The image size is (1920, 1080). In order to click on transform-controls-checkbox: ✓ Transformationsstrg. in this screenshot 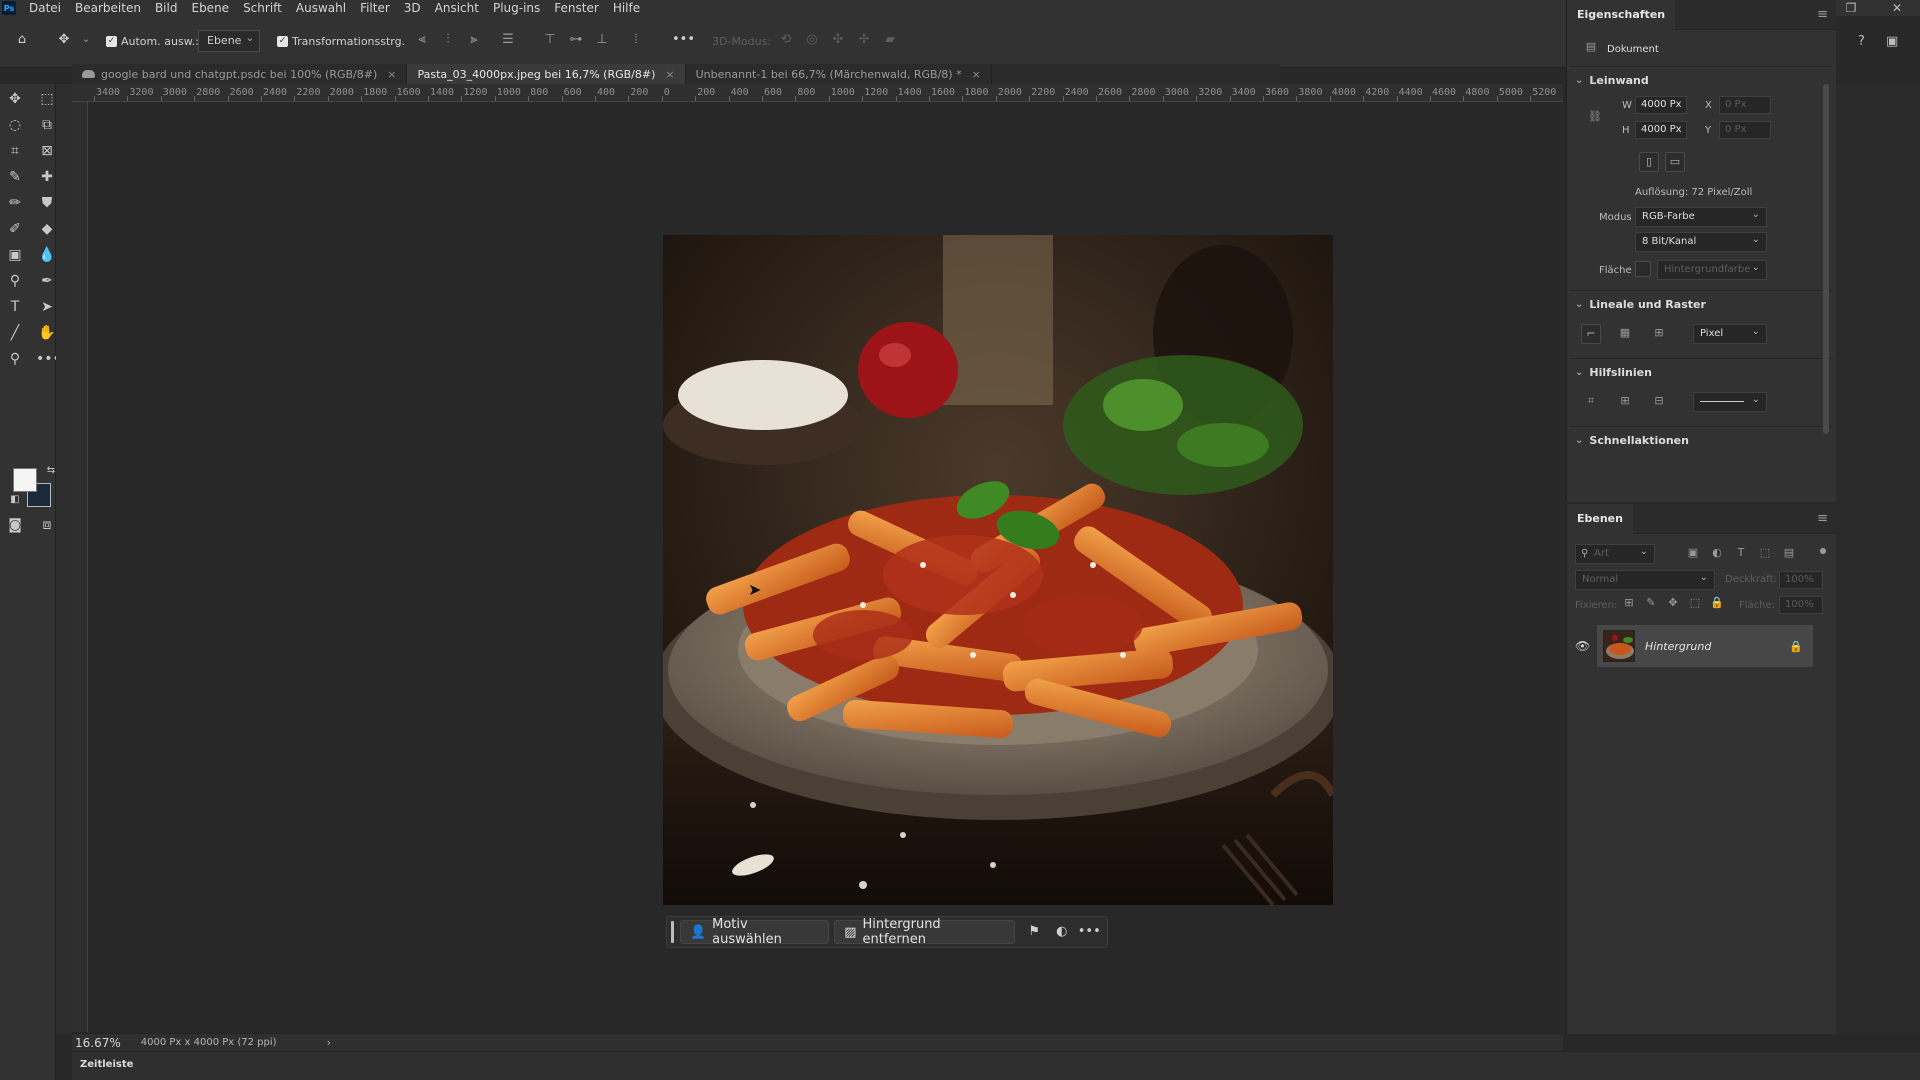, I will do `click(341, 41)`.